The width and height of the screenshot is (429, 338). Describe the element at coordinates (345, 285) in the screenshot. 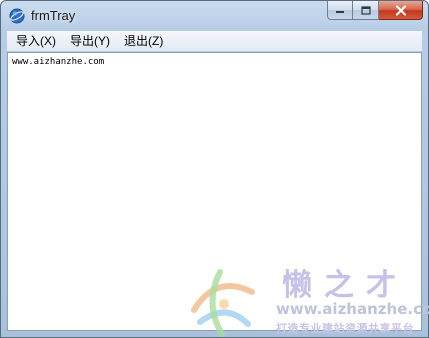

I see `watermark-brand: 懒之才` at that location.